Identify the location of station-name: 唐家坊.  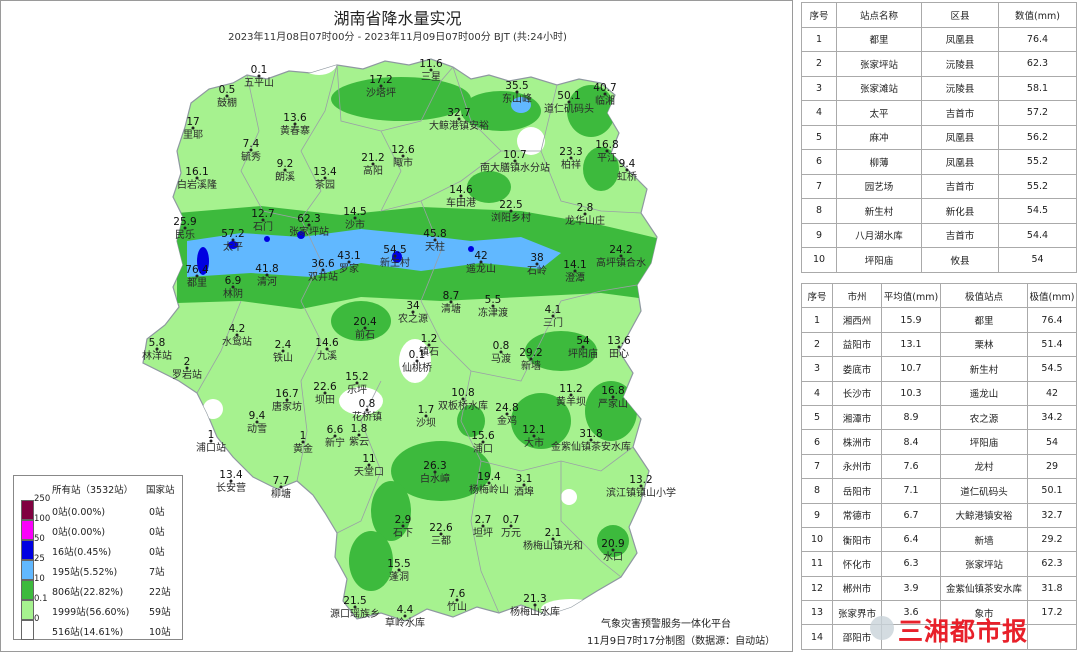
(287, 406).